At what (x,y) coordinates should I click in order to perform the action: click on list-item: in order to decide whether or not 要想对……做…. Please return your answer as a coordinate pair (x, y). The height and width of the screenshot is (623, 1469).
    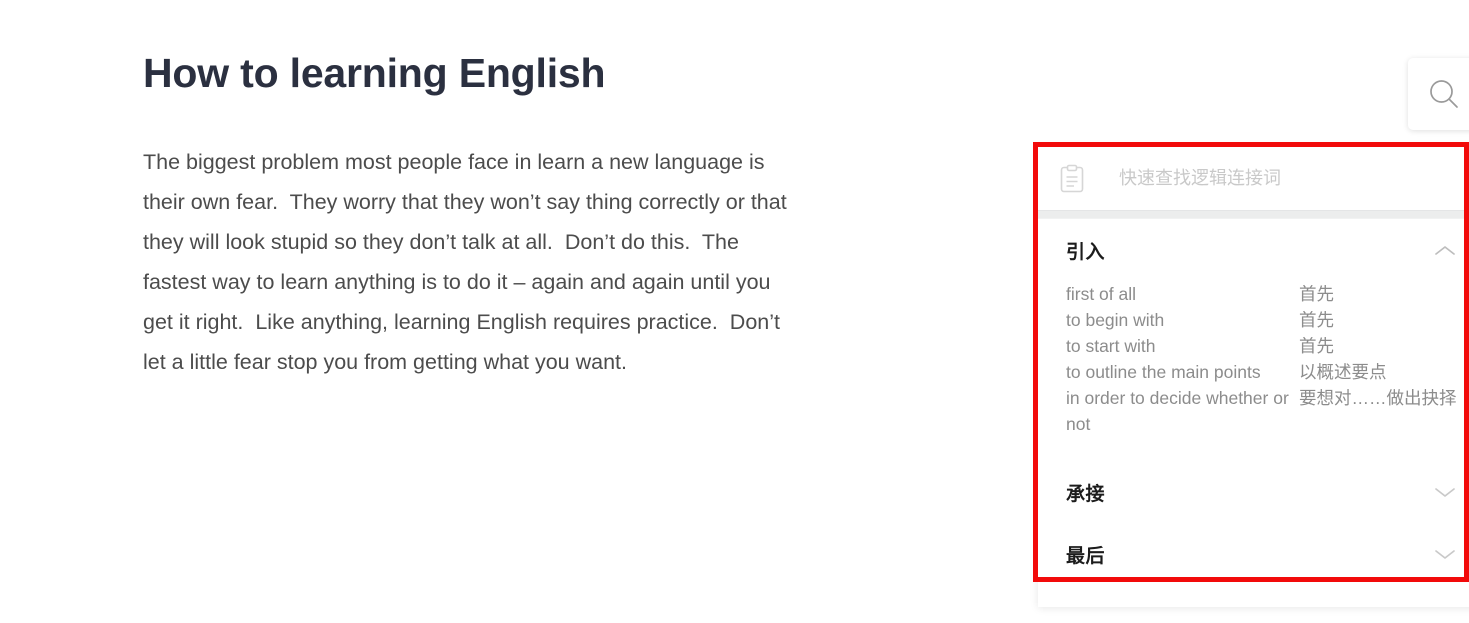
    Looking at the image, I should click on (1267, 411).